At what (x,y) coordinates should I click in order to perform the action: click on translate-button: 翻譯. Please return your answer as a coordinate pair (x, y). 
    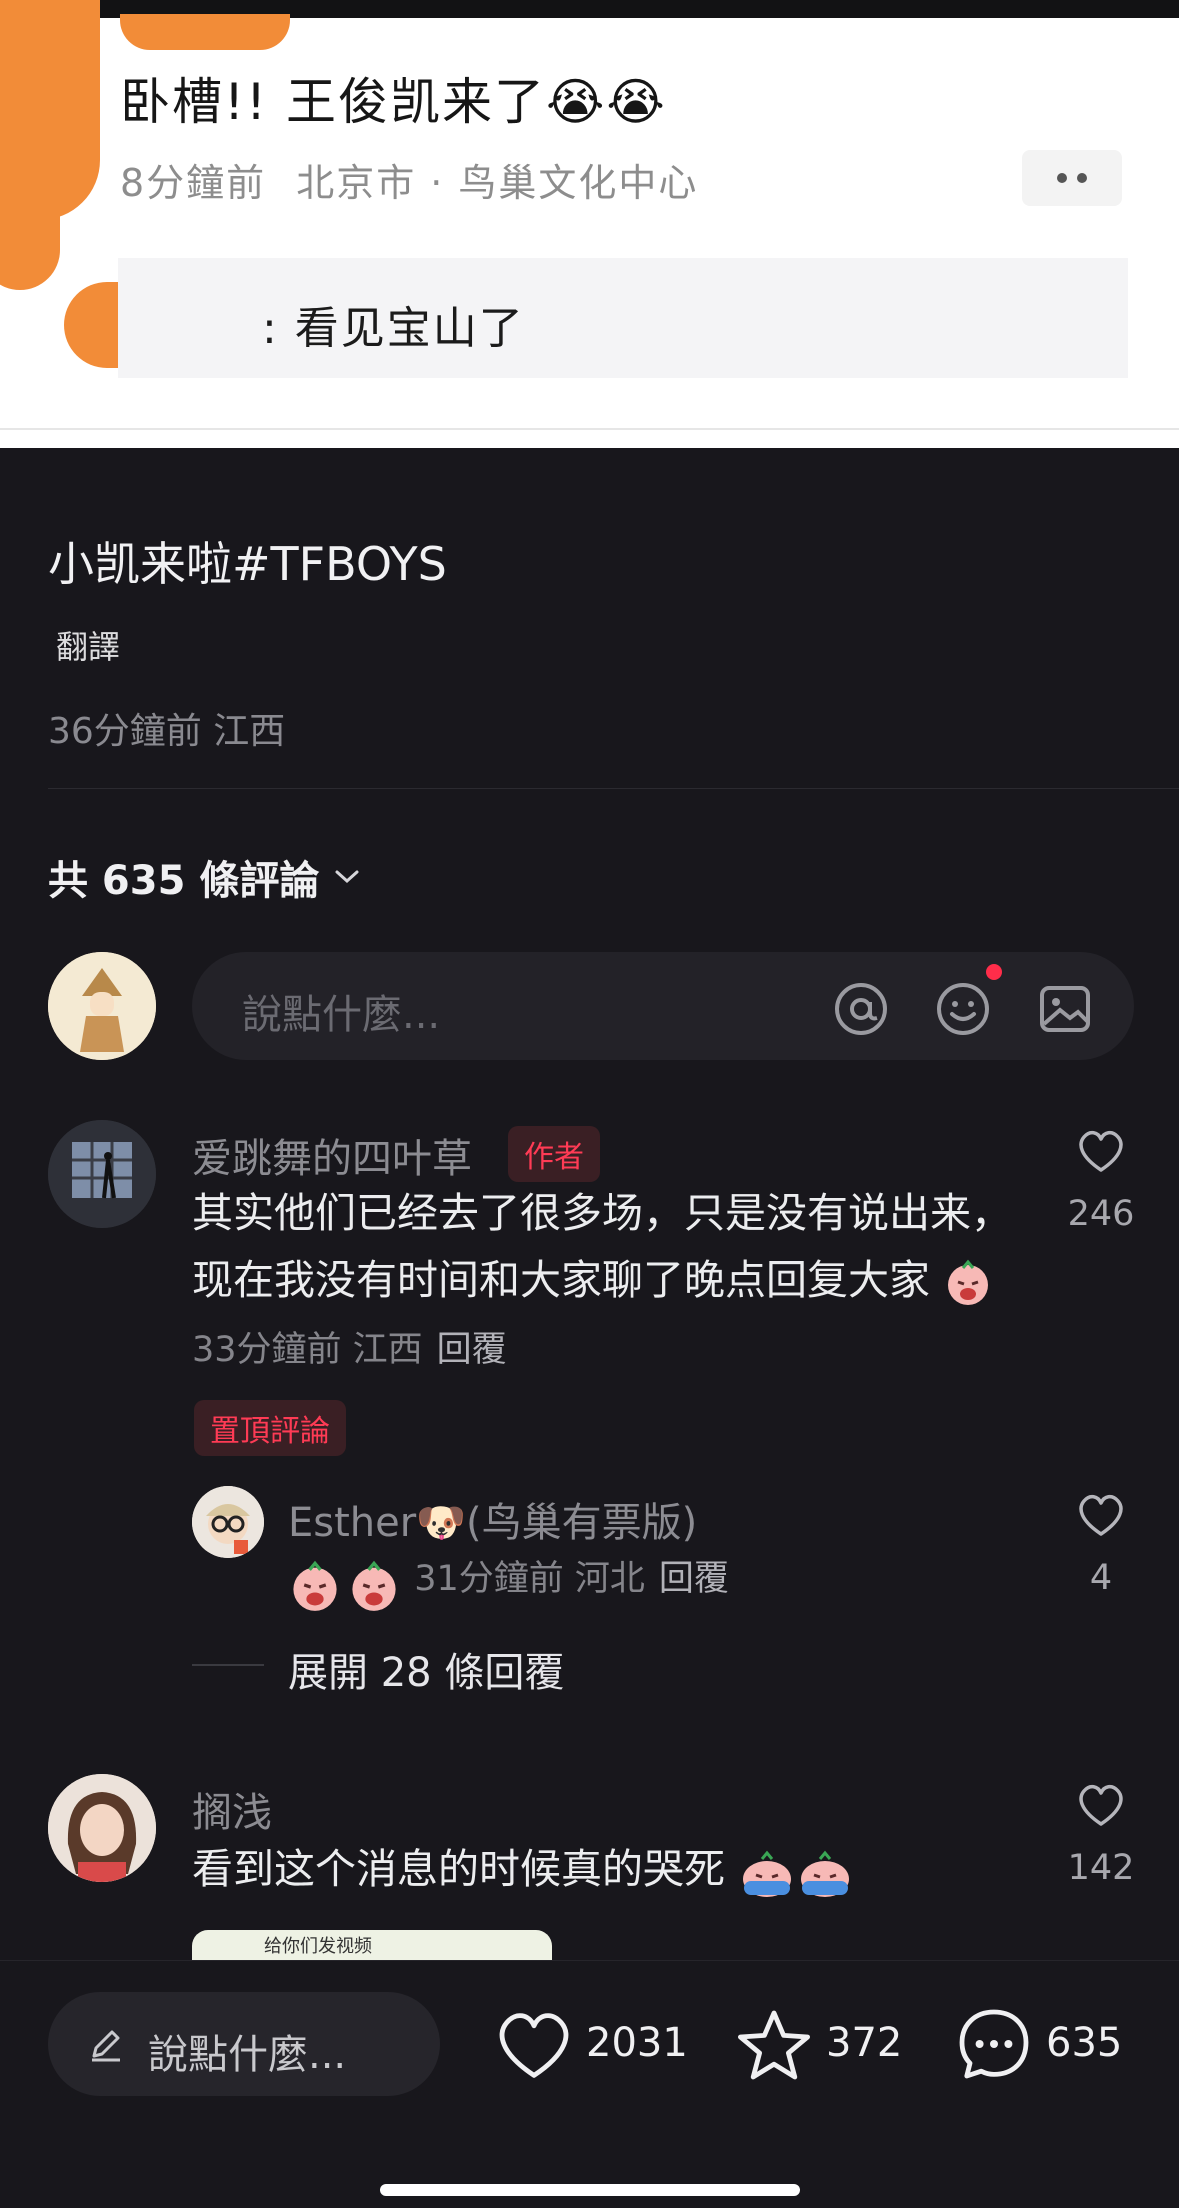
    Looking at the image, I should click on (88, 645).